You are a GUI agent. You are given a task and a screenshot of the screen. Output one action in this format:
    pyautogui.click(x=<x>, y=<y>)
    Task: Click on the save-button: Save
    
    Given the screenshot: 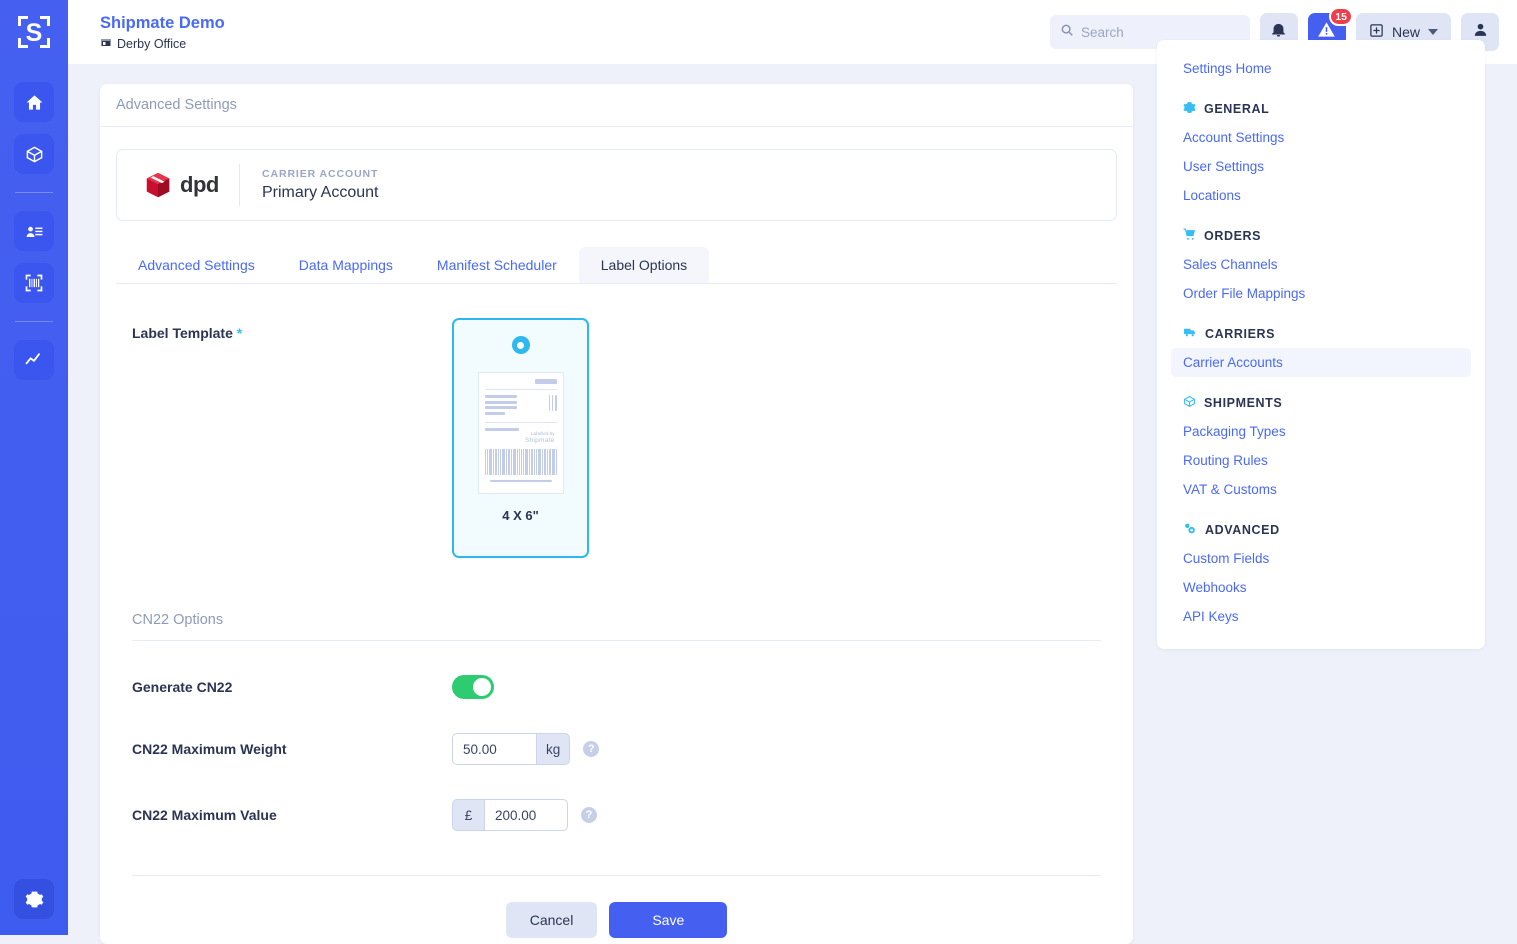 What is the action you would take?
    pyautogui.click(x=668, y=920)
    